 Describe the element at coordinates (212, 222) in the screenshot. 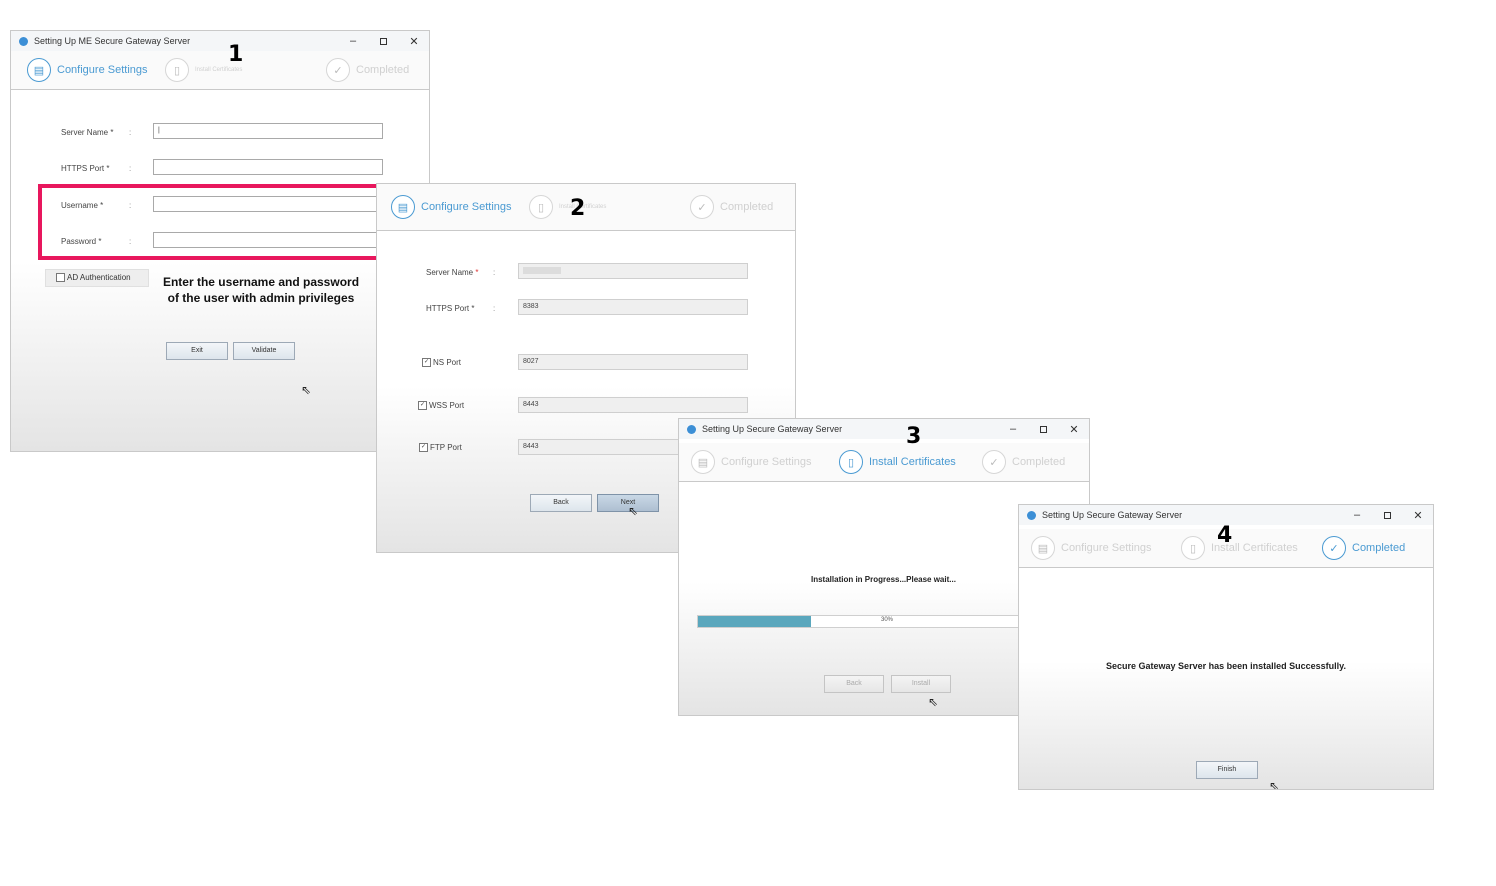

I see `highlight-box` at that location.